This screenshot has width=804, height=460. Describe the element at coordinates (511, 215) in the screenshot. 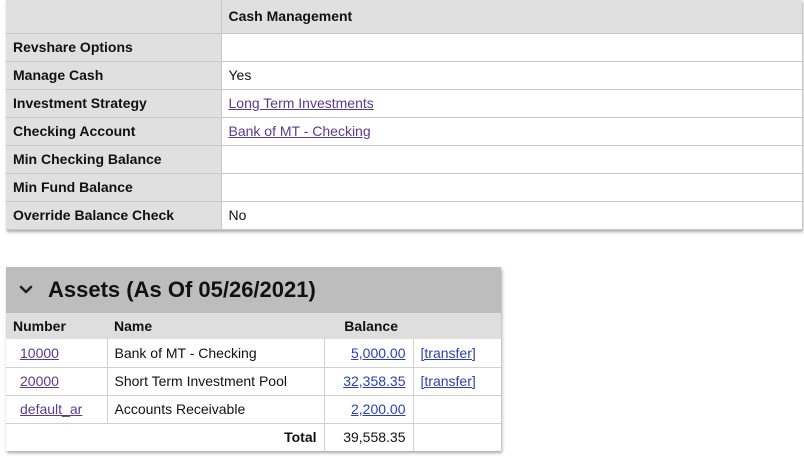

I see `override-balance-check-value: No` at that location.